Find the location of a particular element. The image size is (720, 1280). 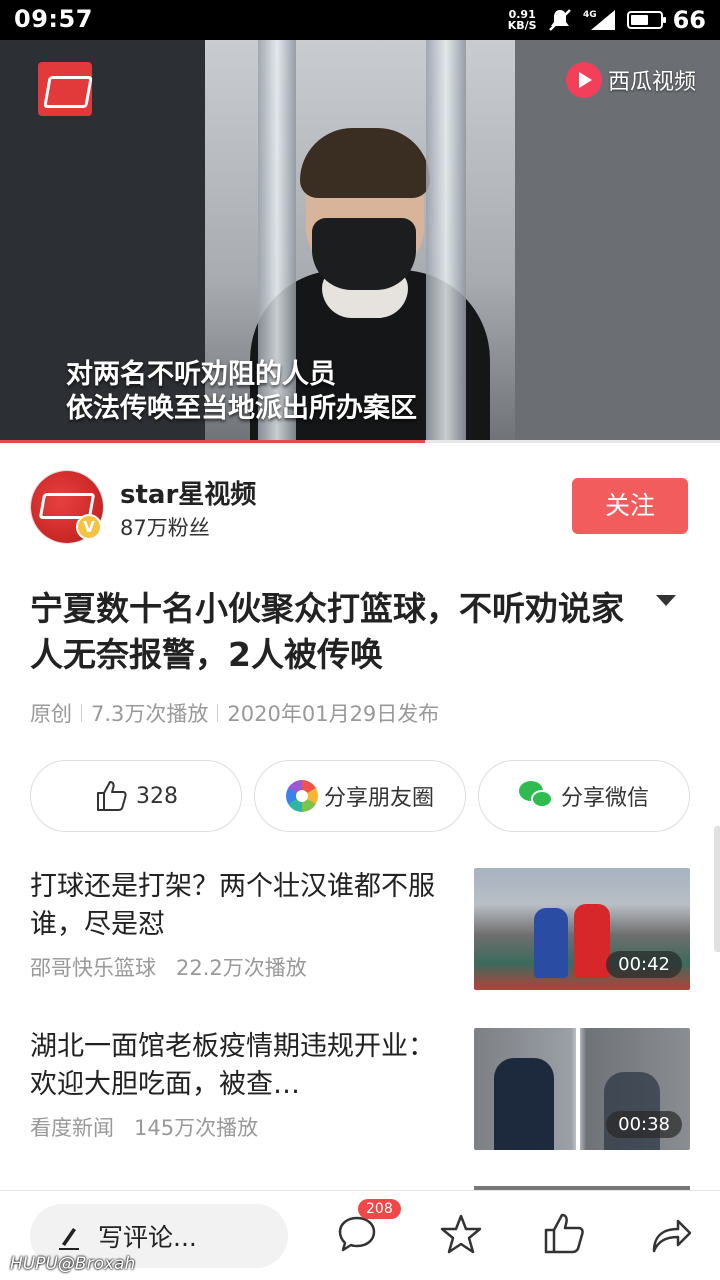

provider-watermark: 西瓜视频 is located at coordinates (630, 80).